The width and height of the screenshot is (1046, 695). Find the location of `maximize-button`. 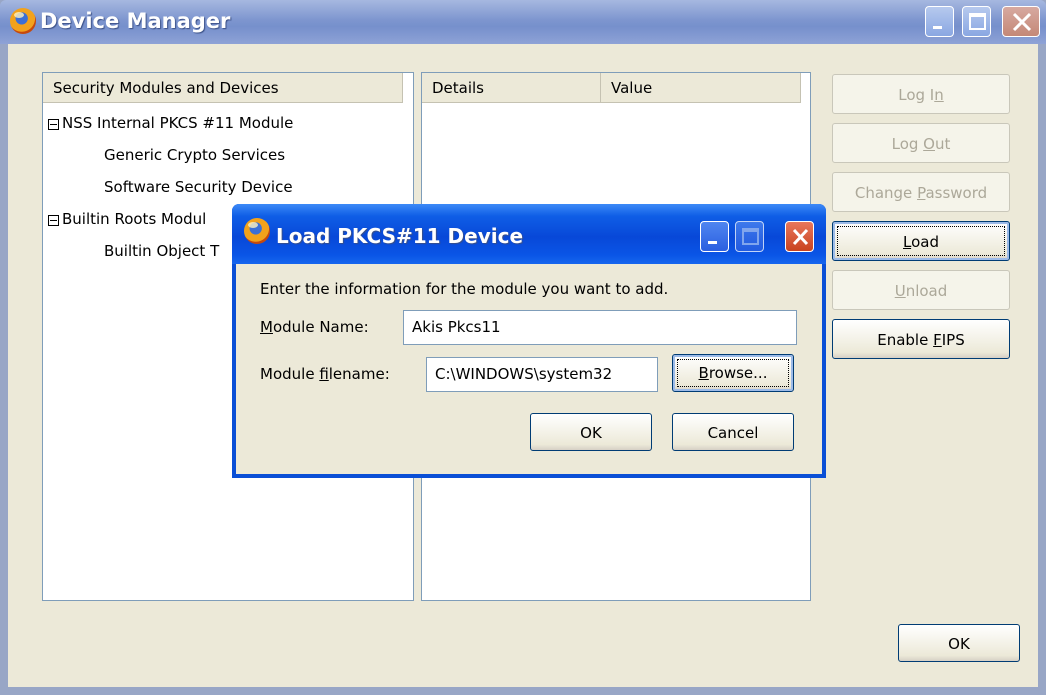

maximize-button is located at coordinates (976, 21).